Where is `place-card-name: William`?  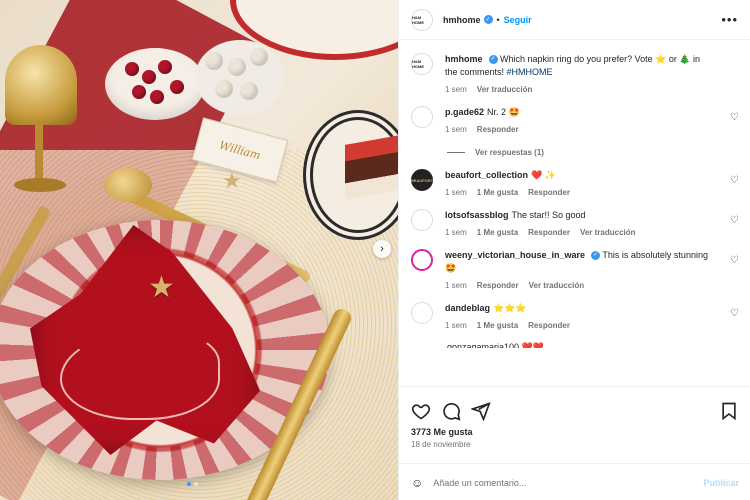
place-card-name: William is located at coordinates (240, 150).